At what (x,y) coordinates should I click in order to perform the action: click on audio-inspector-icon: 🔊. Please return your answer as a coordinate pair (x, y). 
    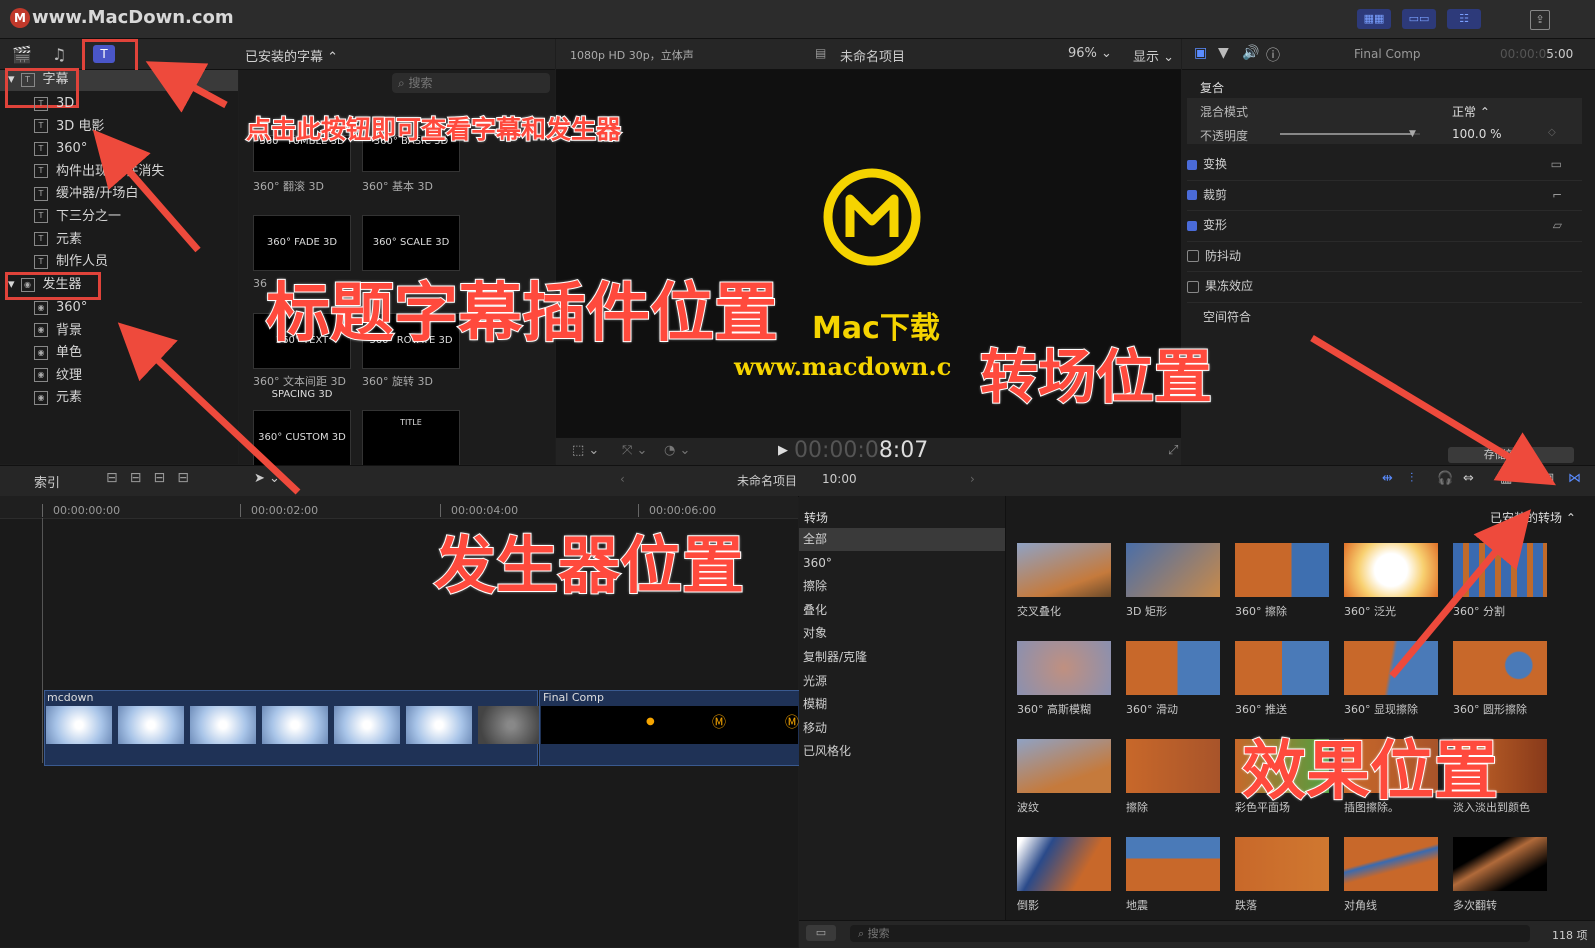
    Looking at the image, I should click on (1250, 53).